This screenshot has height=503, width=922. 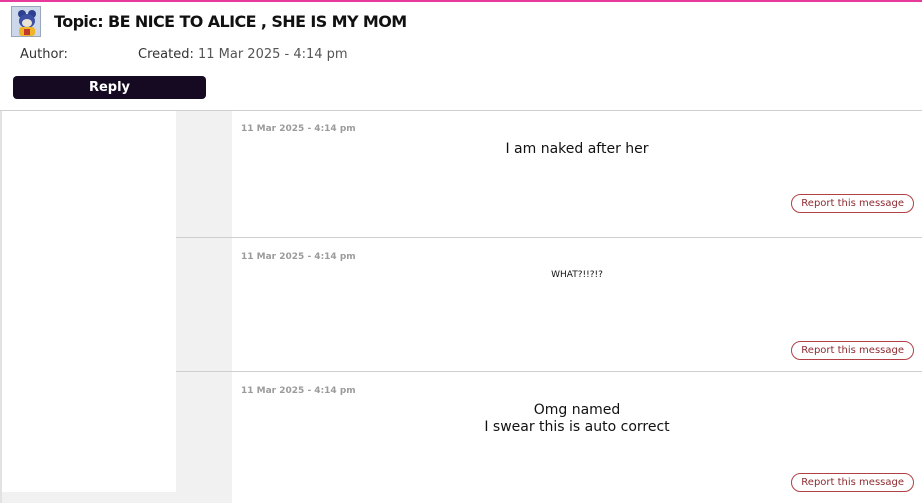 I want to click on post-side-column-bottom, so click(x=117, y=497).